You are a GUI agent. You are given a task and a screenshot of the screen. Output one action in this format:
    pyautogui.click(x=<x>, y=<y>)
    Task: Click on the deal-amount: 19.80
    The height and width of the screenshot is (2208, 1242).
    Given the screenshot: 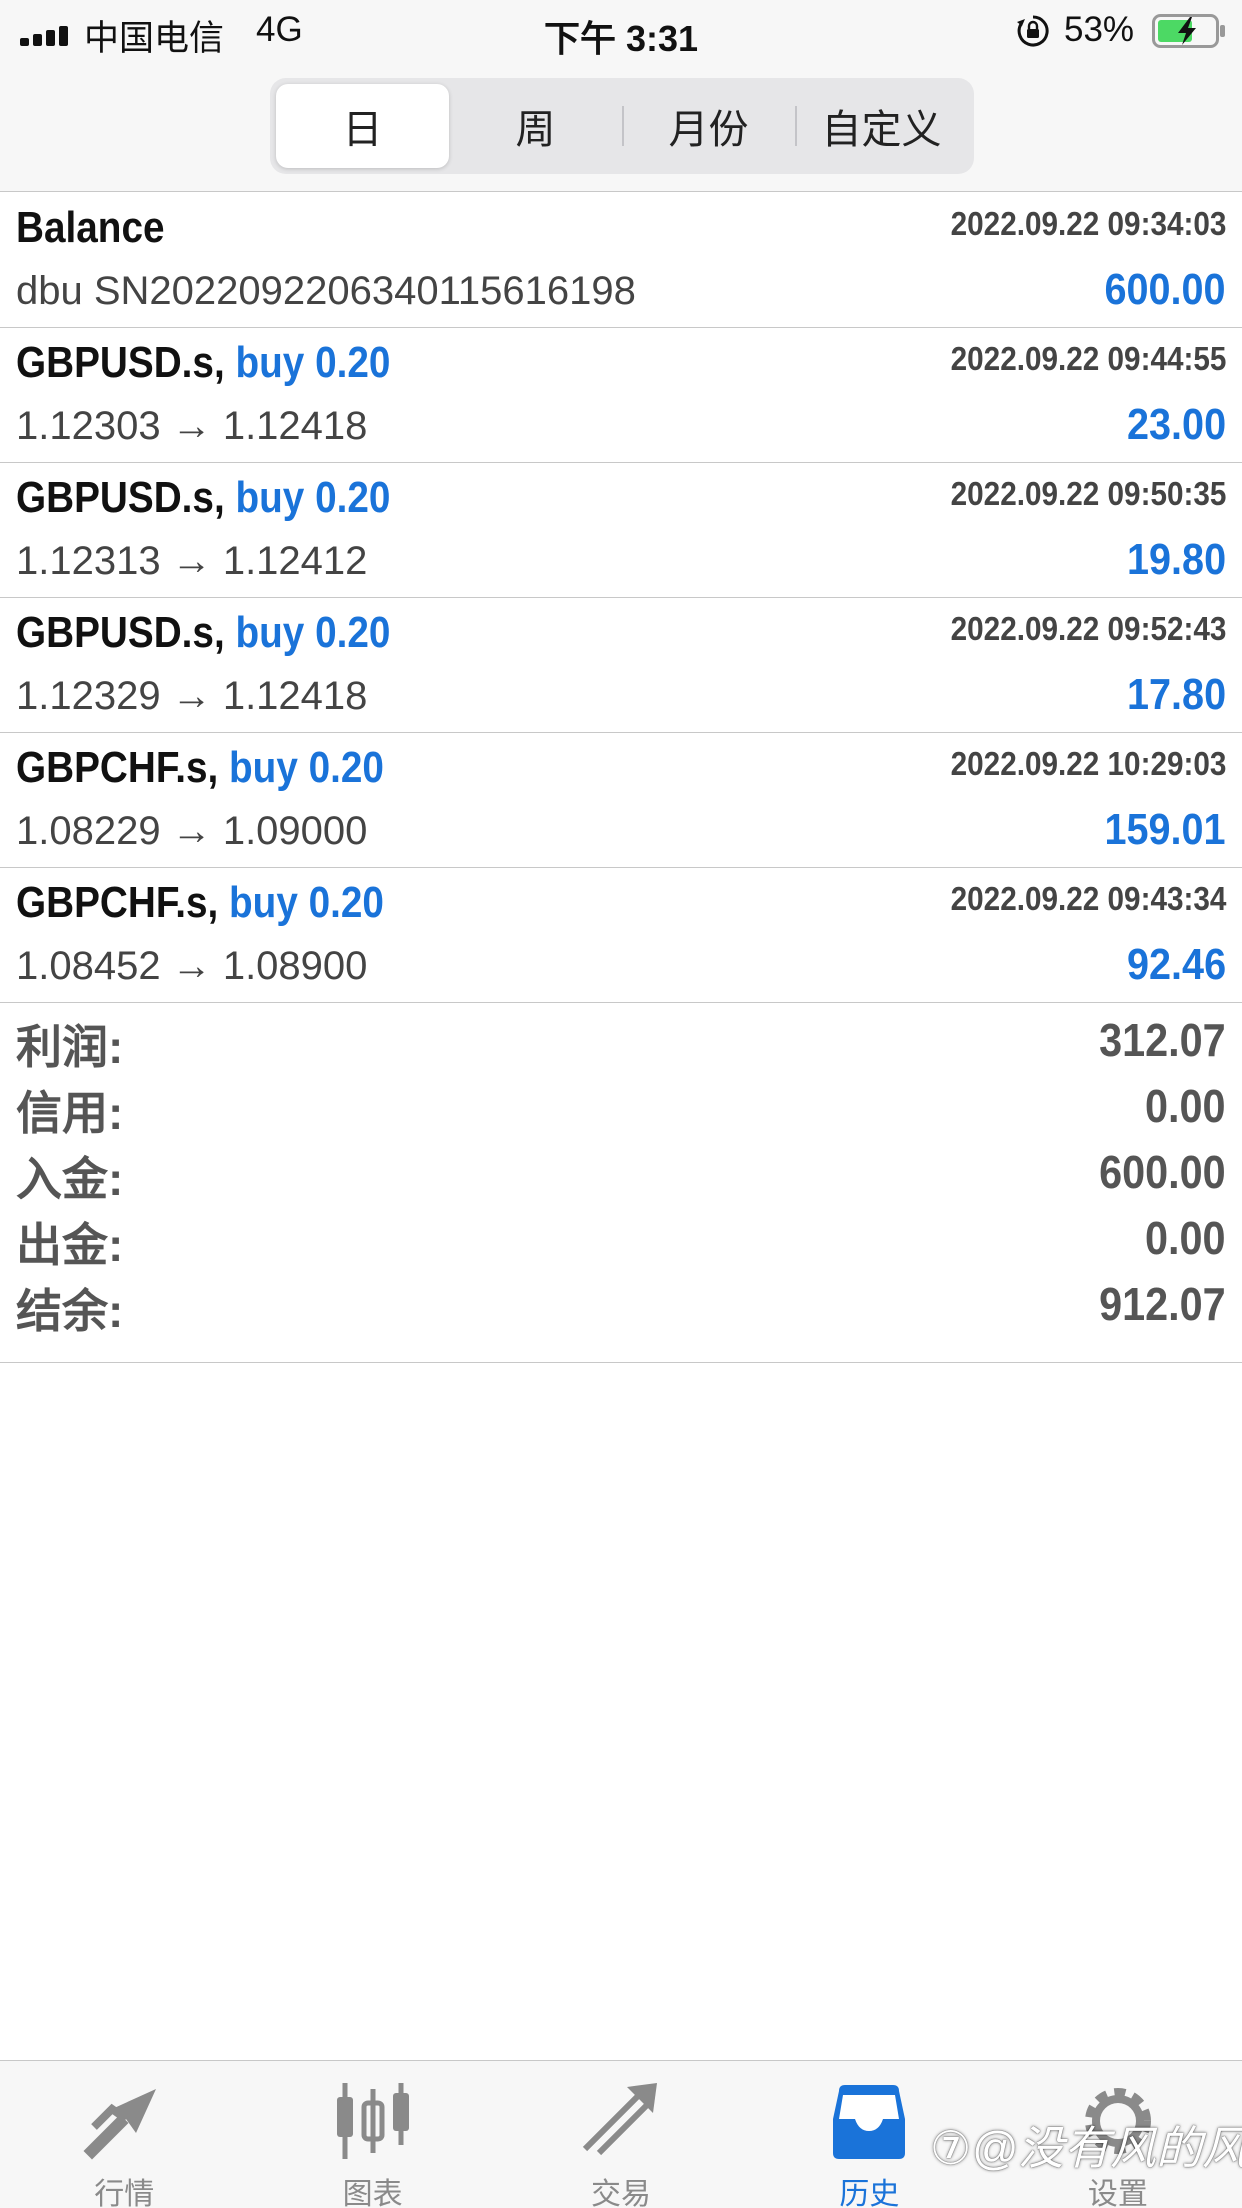 What is the action you would take?
    pyautogui.click(x=1176, y=559)
    